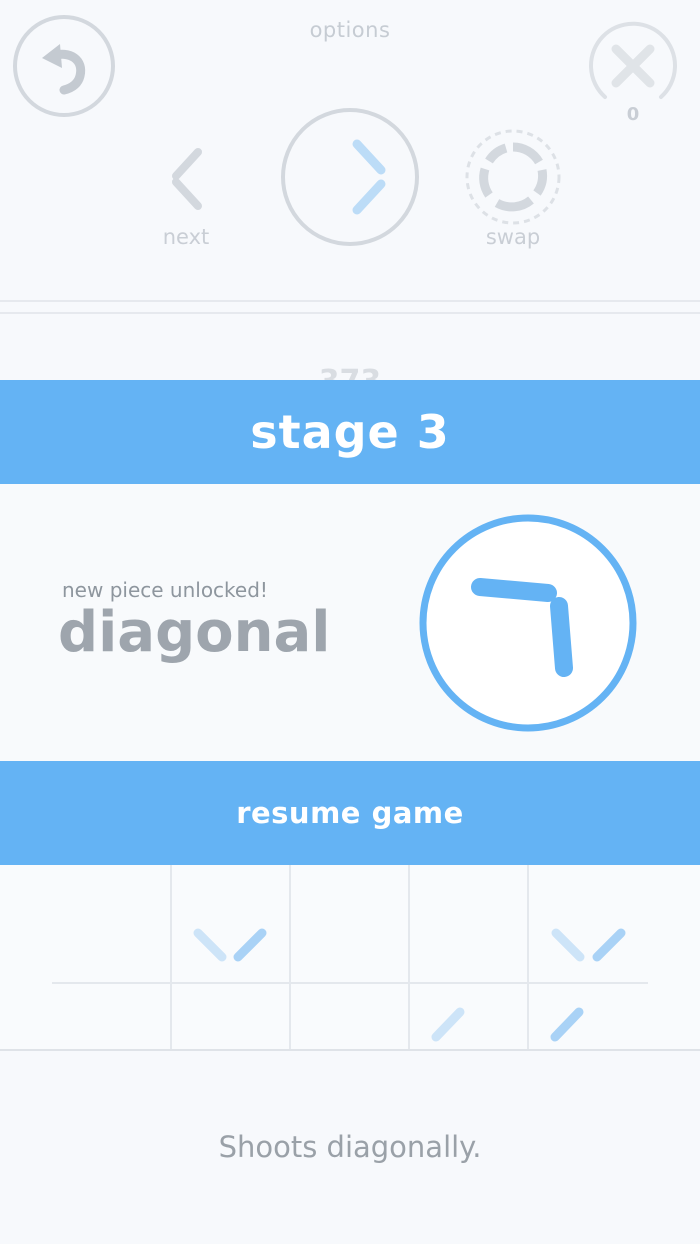 This screenshot has width=700, height=1244. I want to click on swap-button, so click(513, 177).